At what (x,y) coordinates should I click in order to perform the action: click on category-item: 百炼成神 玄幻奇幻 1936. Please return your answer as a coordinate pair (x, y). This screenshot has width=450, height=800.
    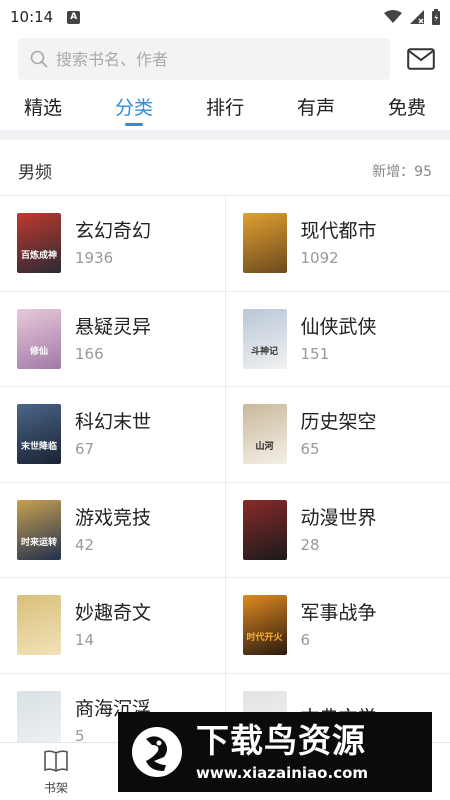
    Looking at the image, I should click on (113, 243).